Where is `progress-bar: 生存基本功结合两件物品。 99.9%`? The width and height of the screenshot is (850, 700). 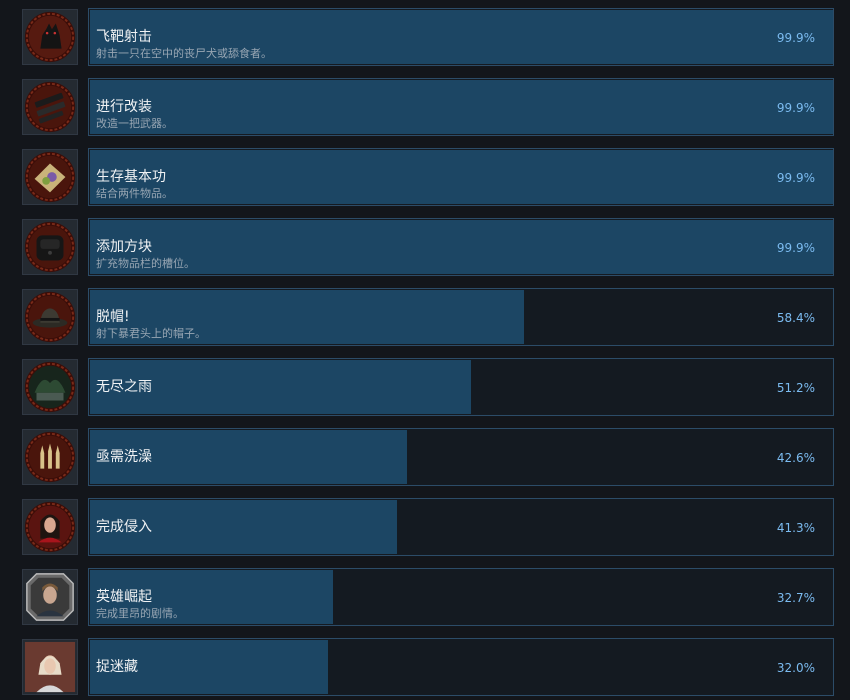 progress-bar: 生存基本功结合两件物品。 99.9% is located at coordinates (461, 177).